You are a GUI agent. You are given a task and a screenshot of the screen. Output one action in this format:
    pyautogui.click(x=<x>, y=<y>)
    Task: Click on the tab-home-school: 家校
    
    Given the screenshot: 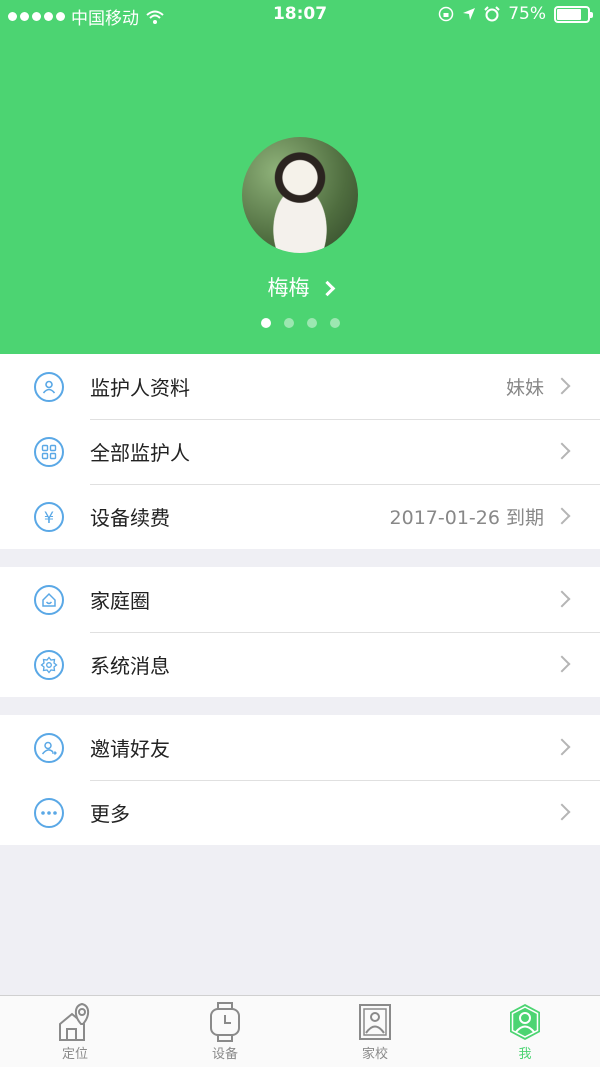 What is the action you would take?
    pyautogui.click(x=375, y=1031)
    